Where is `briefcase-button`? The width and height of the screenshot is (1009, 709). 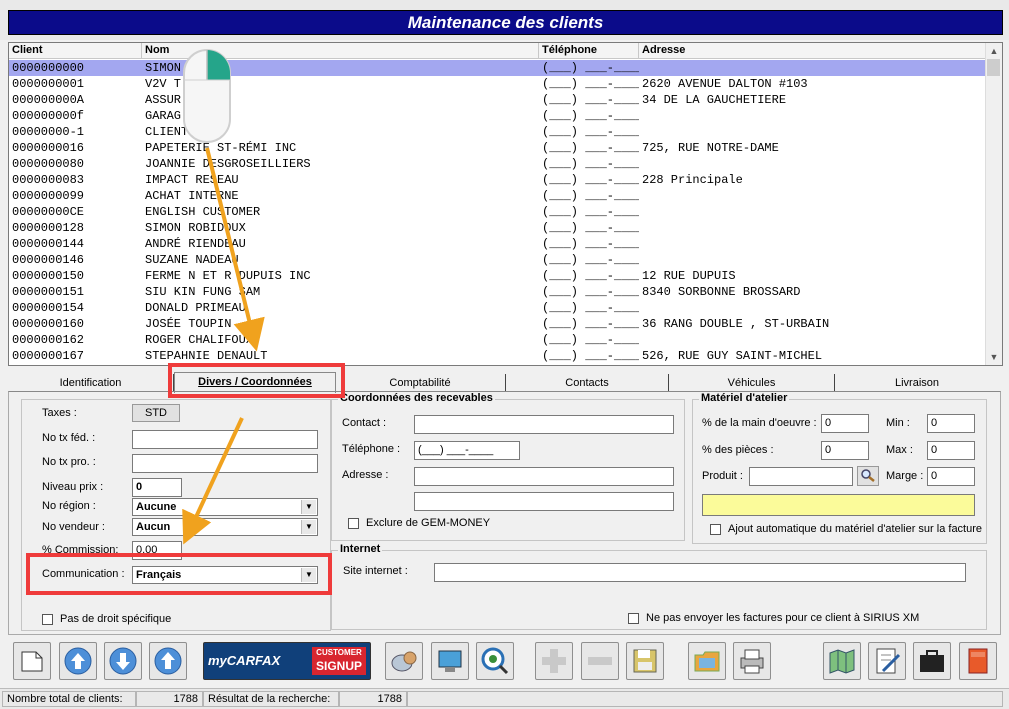 briefcase-button is located at coordinates (932, 661).